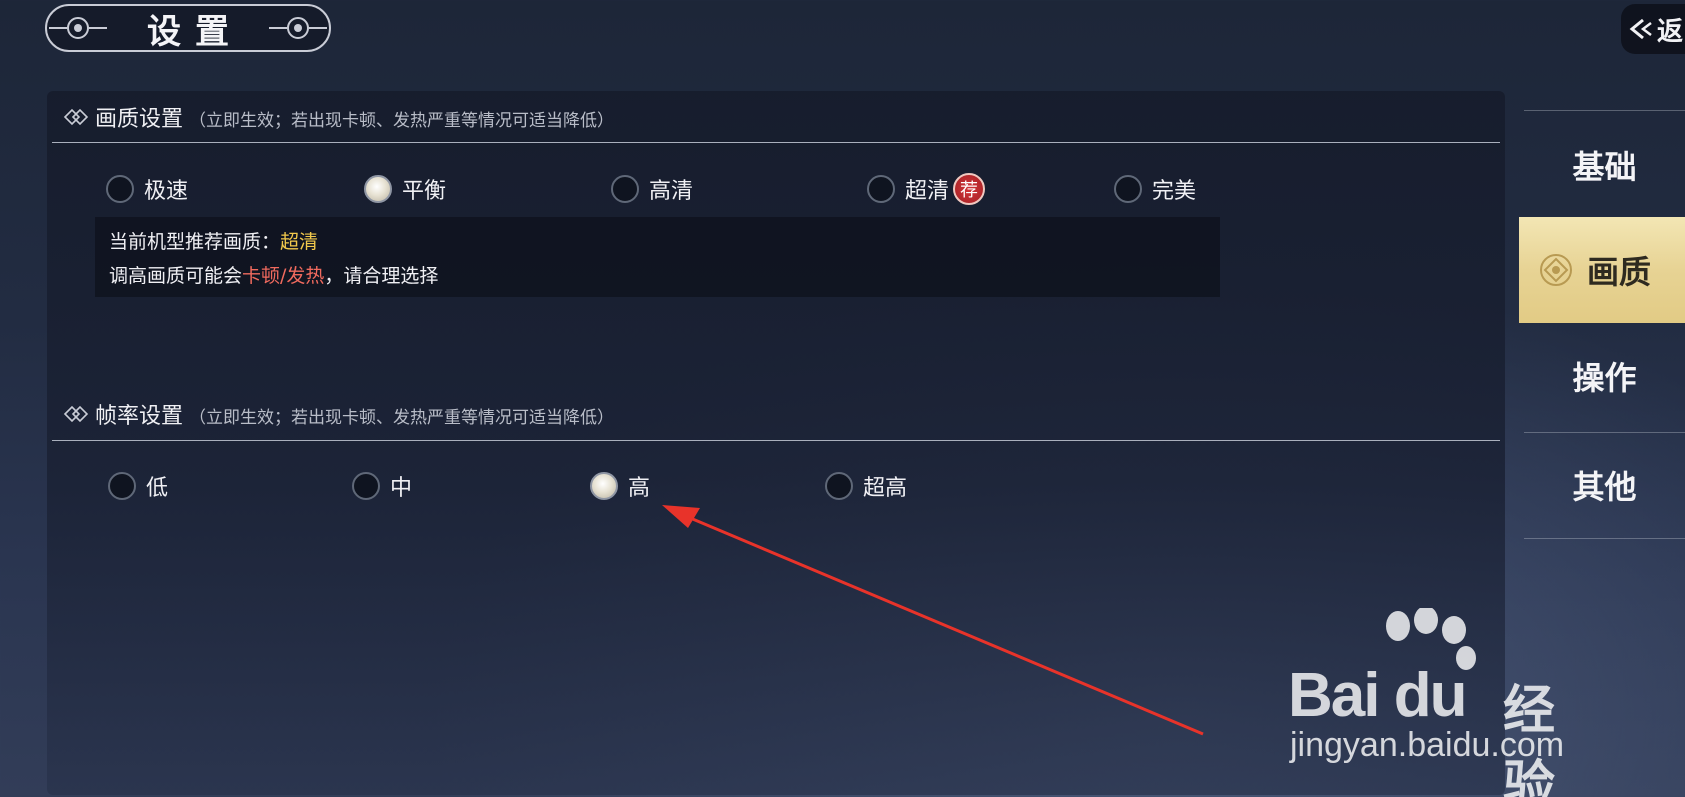  Describe the element at coordinates (157, 488) in the screenshot. I see `option-label: 低` at that location.